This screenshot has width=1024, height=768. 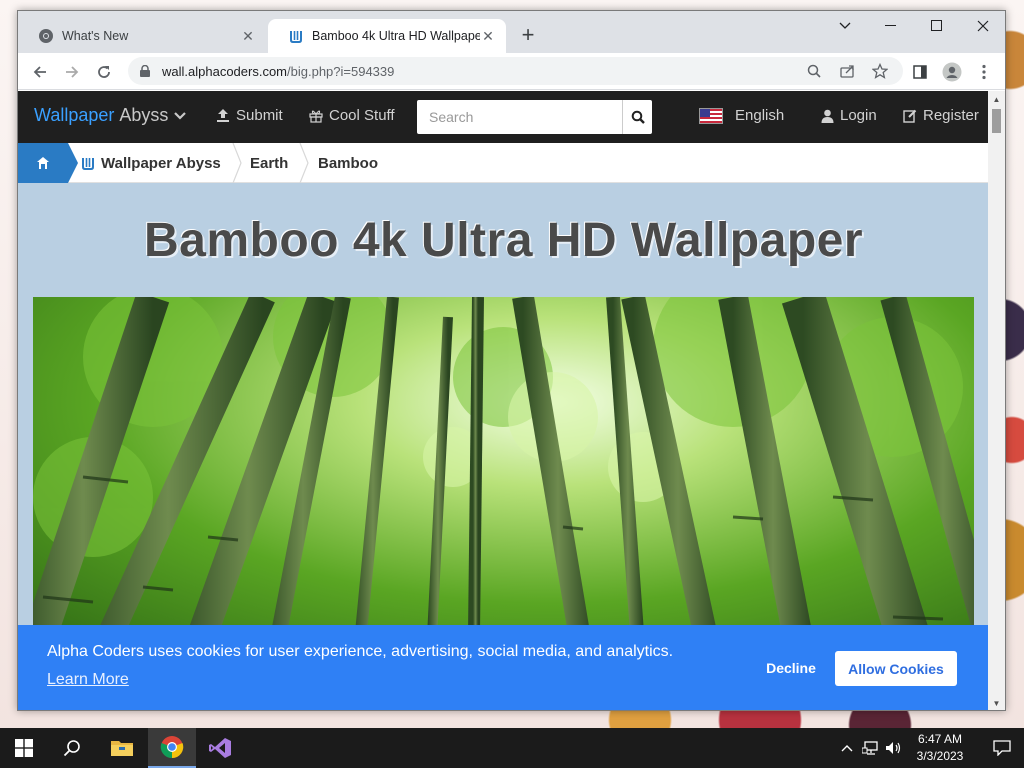 What do you see at coordinates (848, 71) in the screenshot?
I see `share-icon` at bounding box center [848, 71].